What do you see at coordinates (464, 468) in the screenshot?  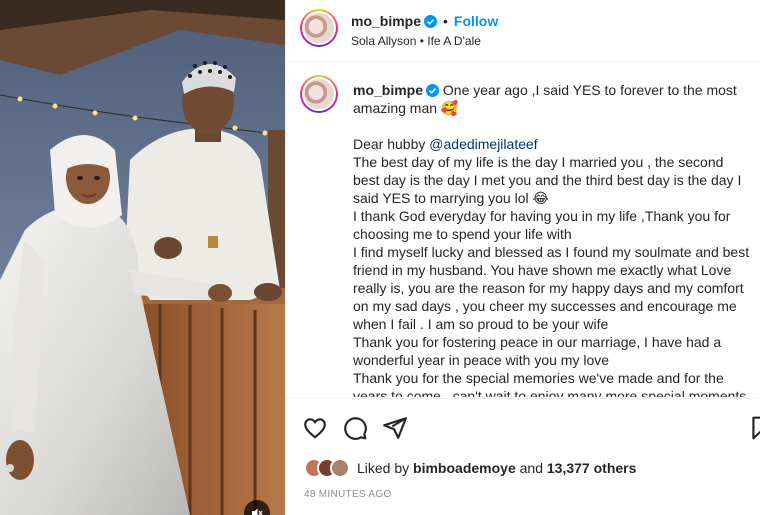 I see `liked-by-user: bimboademoye` at bounding box center [464, 468].